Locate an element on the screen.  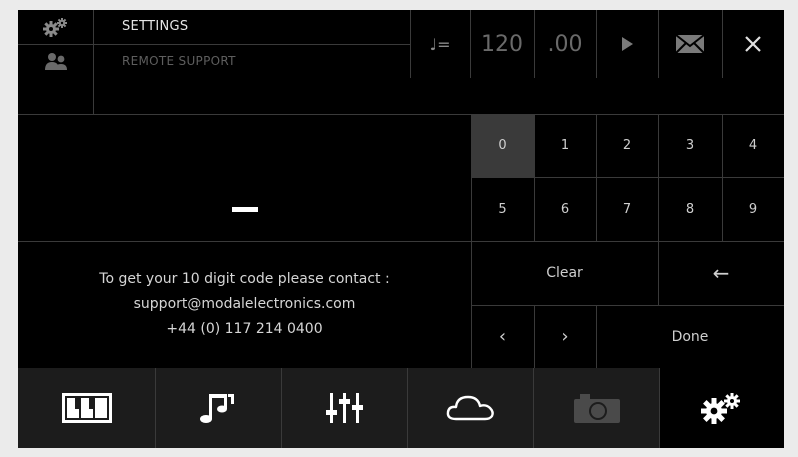
done-button: Done is located at coordinates (690, 336).